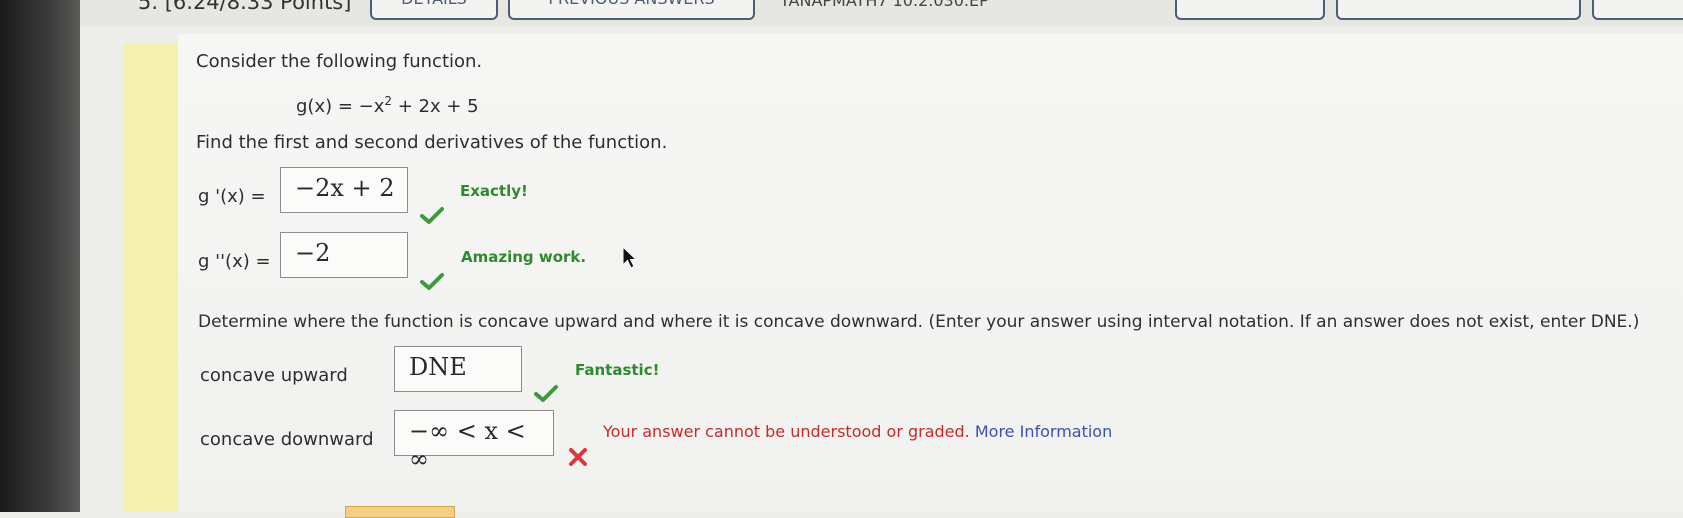  I want to click on x-icon, so click(578, 457).